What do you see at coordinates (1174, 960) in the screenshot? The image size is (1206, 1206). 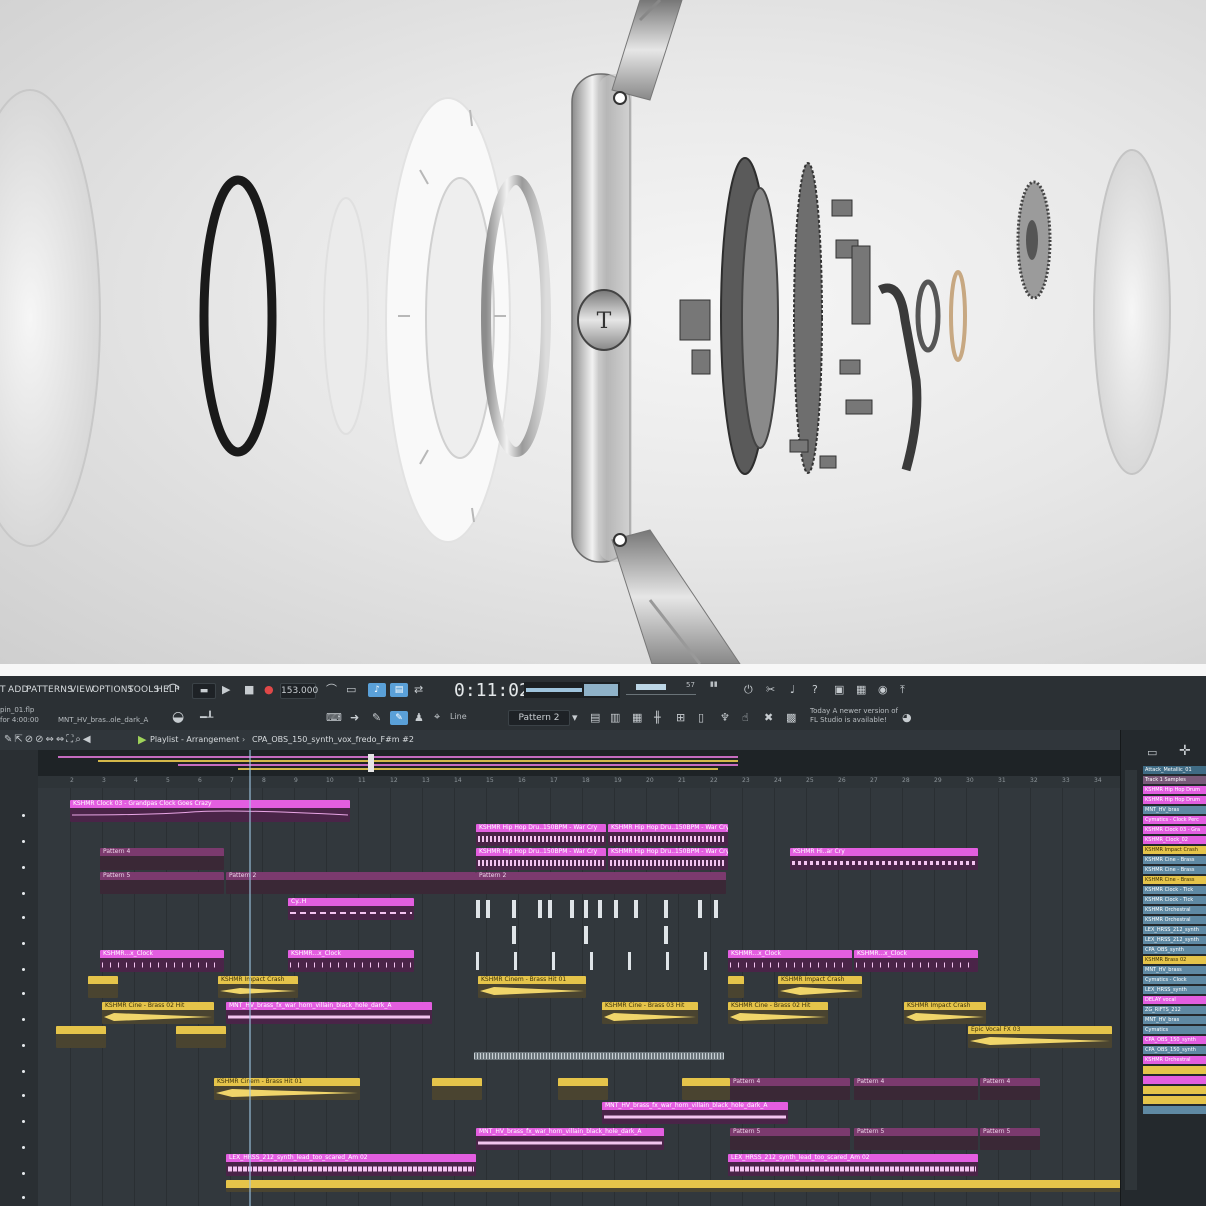 I see `picker-item: KSHMR Brass 02` at bounding box center [1174, 960].